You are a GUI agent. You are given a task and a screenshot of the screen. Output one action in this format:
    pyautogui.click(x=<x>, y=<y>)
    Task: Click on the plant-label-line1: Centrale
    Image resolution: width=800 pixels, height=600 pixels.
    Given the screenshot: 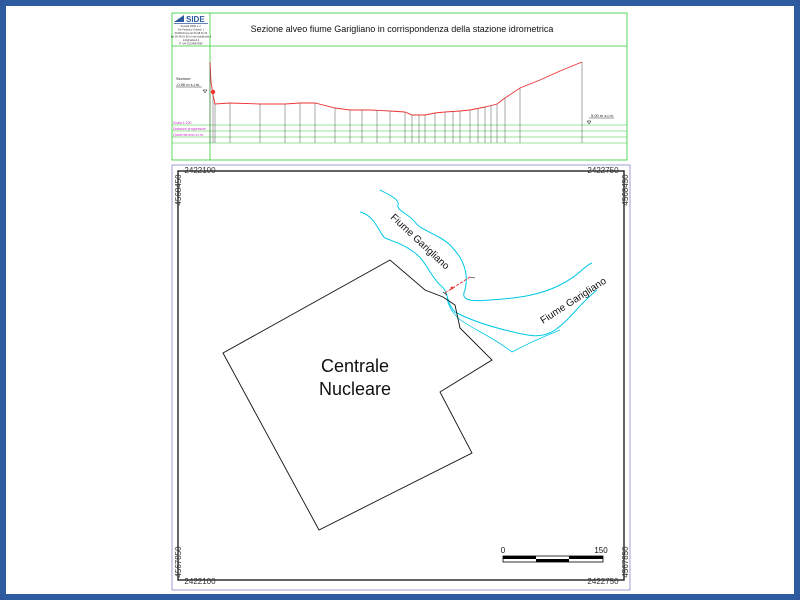 What is the action you would take?
    pyautogui.click(x=355, y=366)
    